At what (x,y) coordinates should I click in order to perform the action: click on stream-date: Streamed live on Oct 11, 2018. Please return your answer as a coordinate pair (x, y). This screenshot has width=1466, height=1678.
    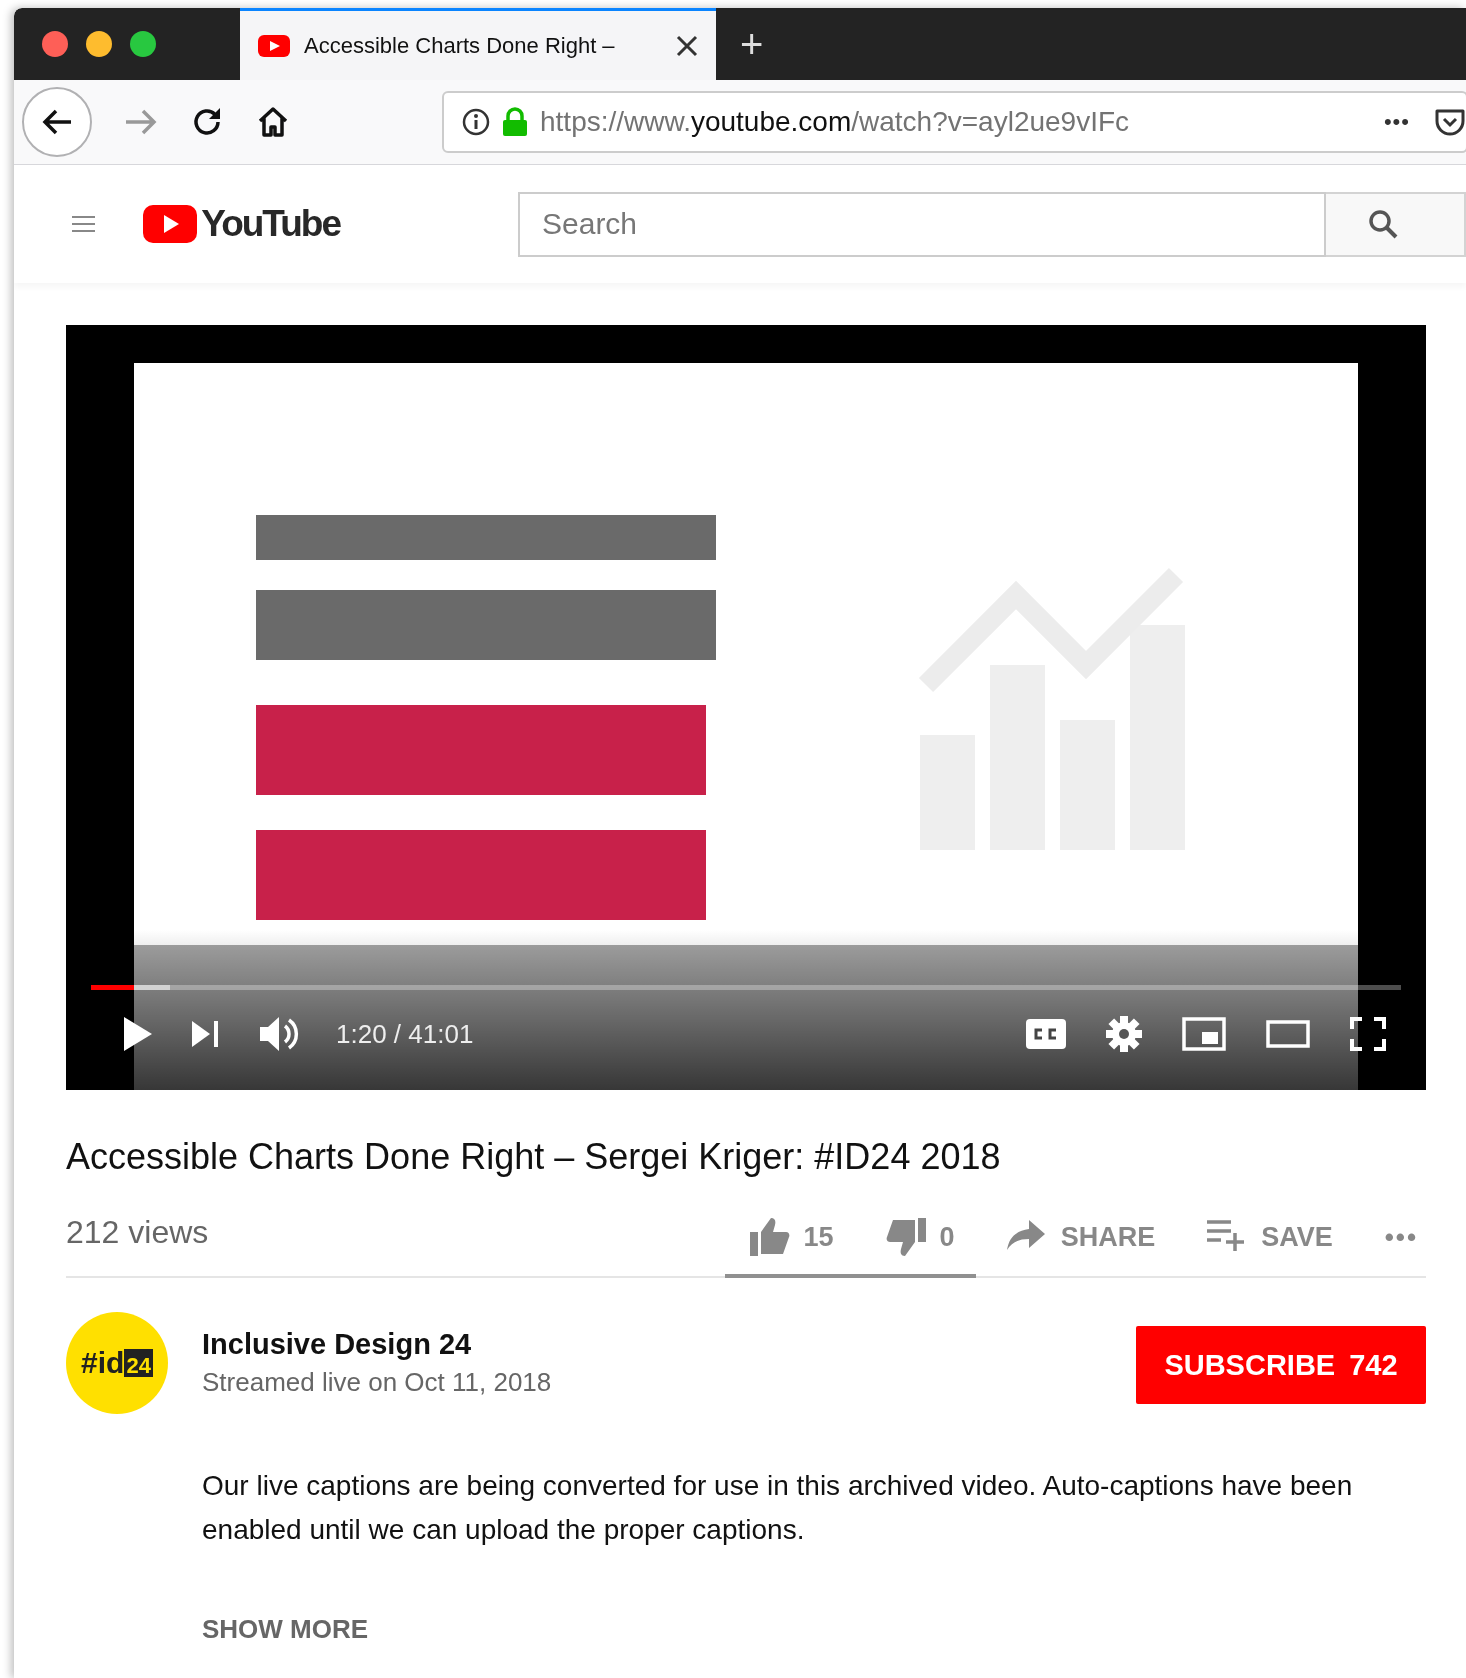
    Looking at the image, I should click on (377, 1382).